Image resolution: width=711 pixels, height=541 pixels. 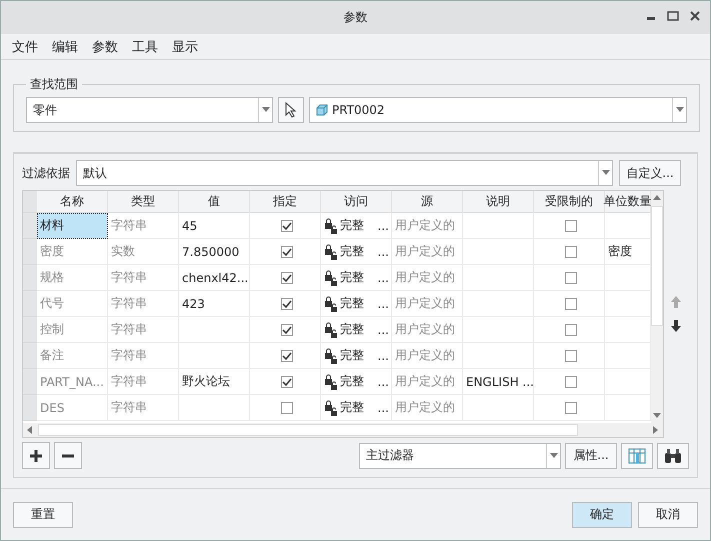 What do you see at coordinates (214, 202) in the screenshot?
I see `column-header: 值` at bounding box center [214, 202].